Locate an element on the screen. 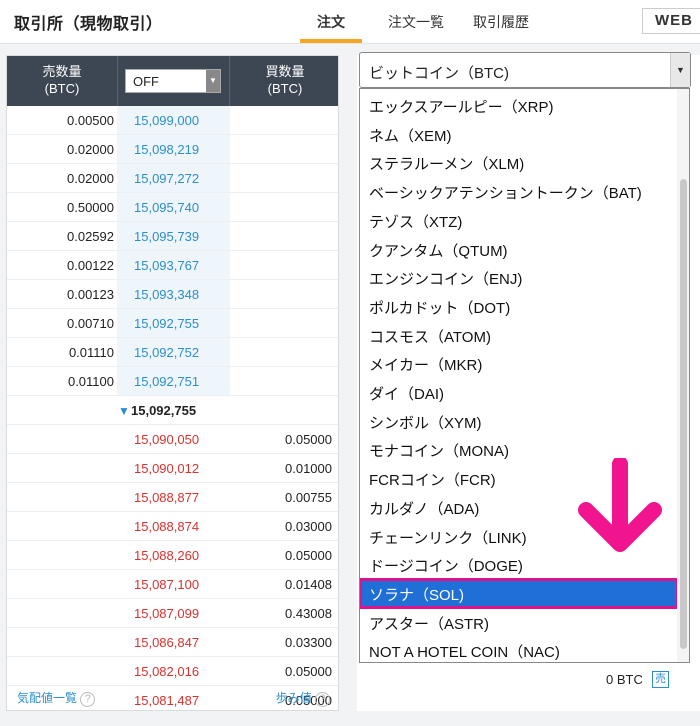  coin-option: ポルカドット（DOT) is located at coordinates (519, 306).